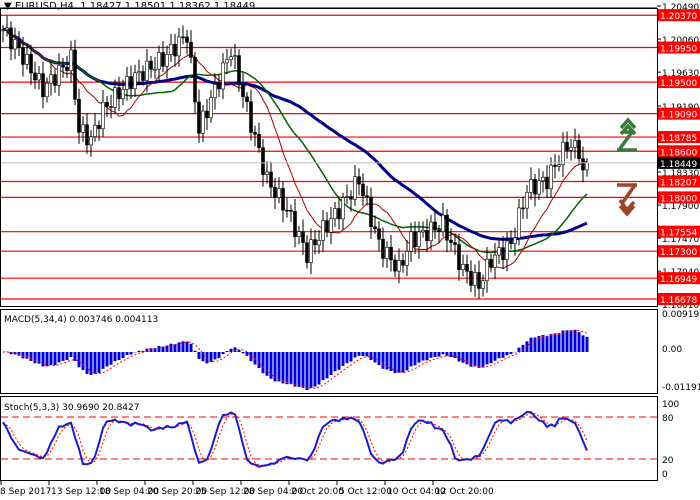 The height and width of the screenshot is (500, 700). I want to click on stoch-main-line, so click(295, 439).